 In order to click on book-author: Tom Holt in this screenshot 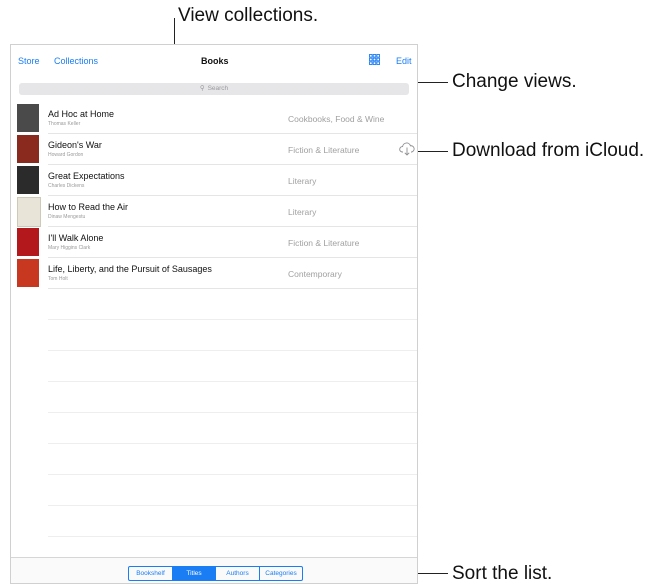, I will do `click(58, 279)`.